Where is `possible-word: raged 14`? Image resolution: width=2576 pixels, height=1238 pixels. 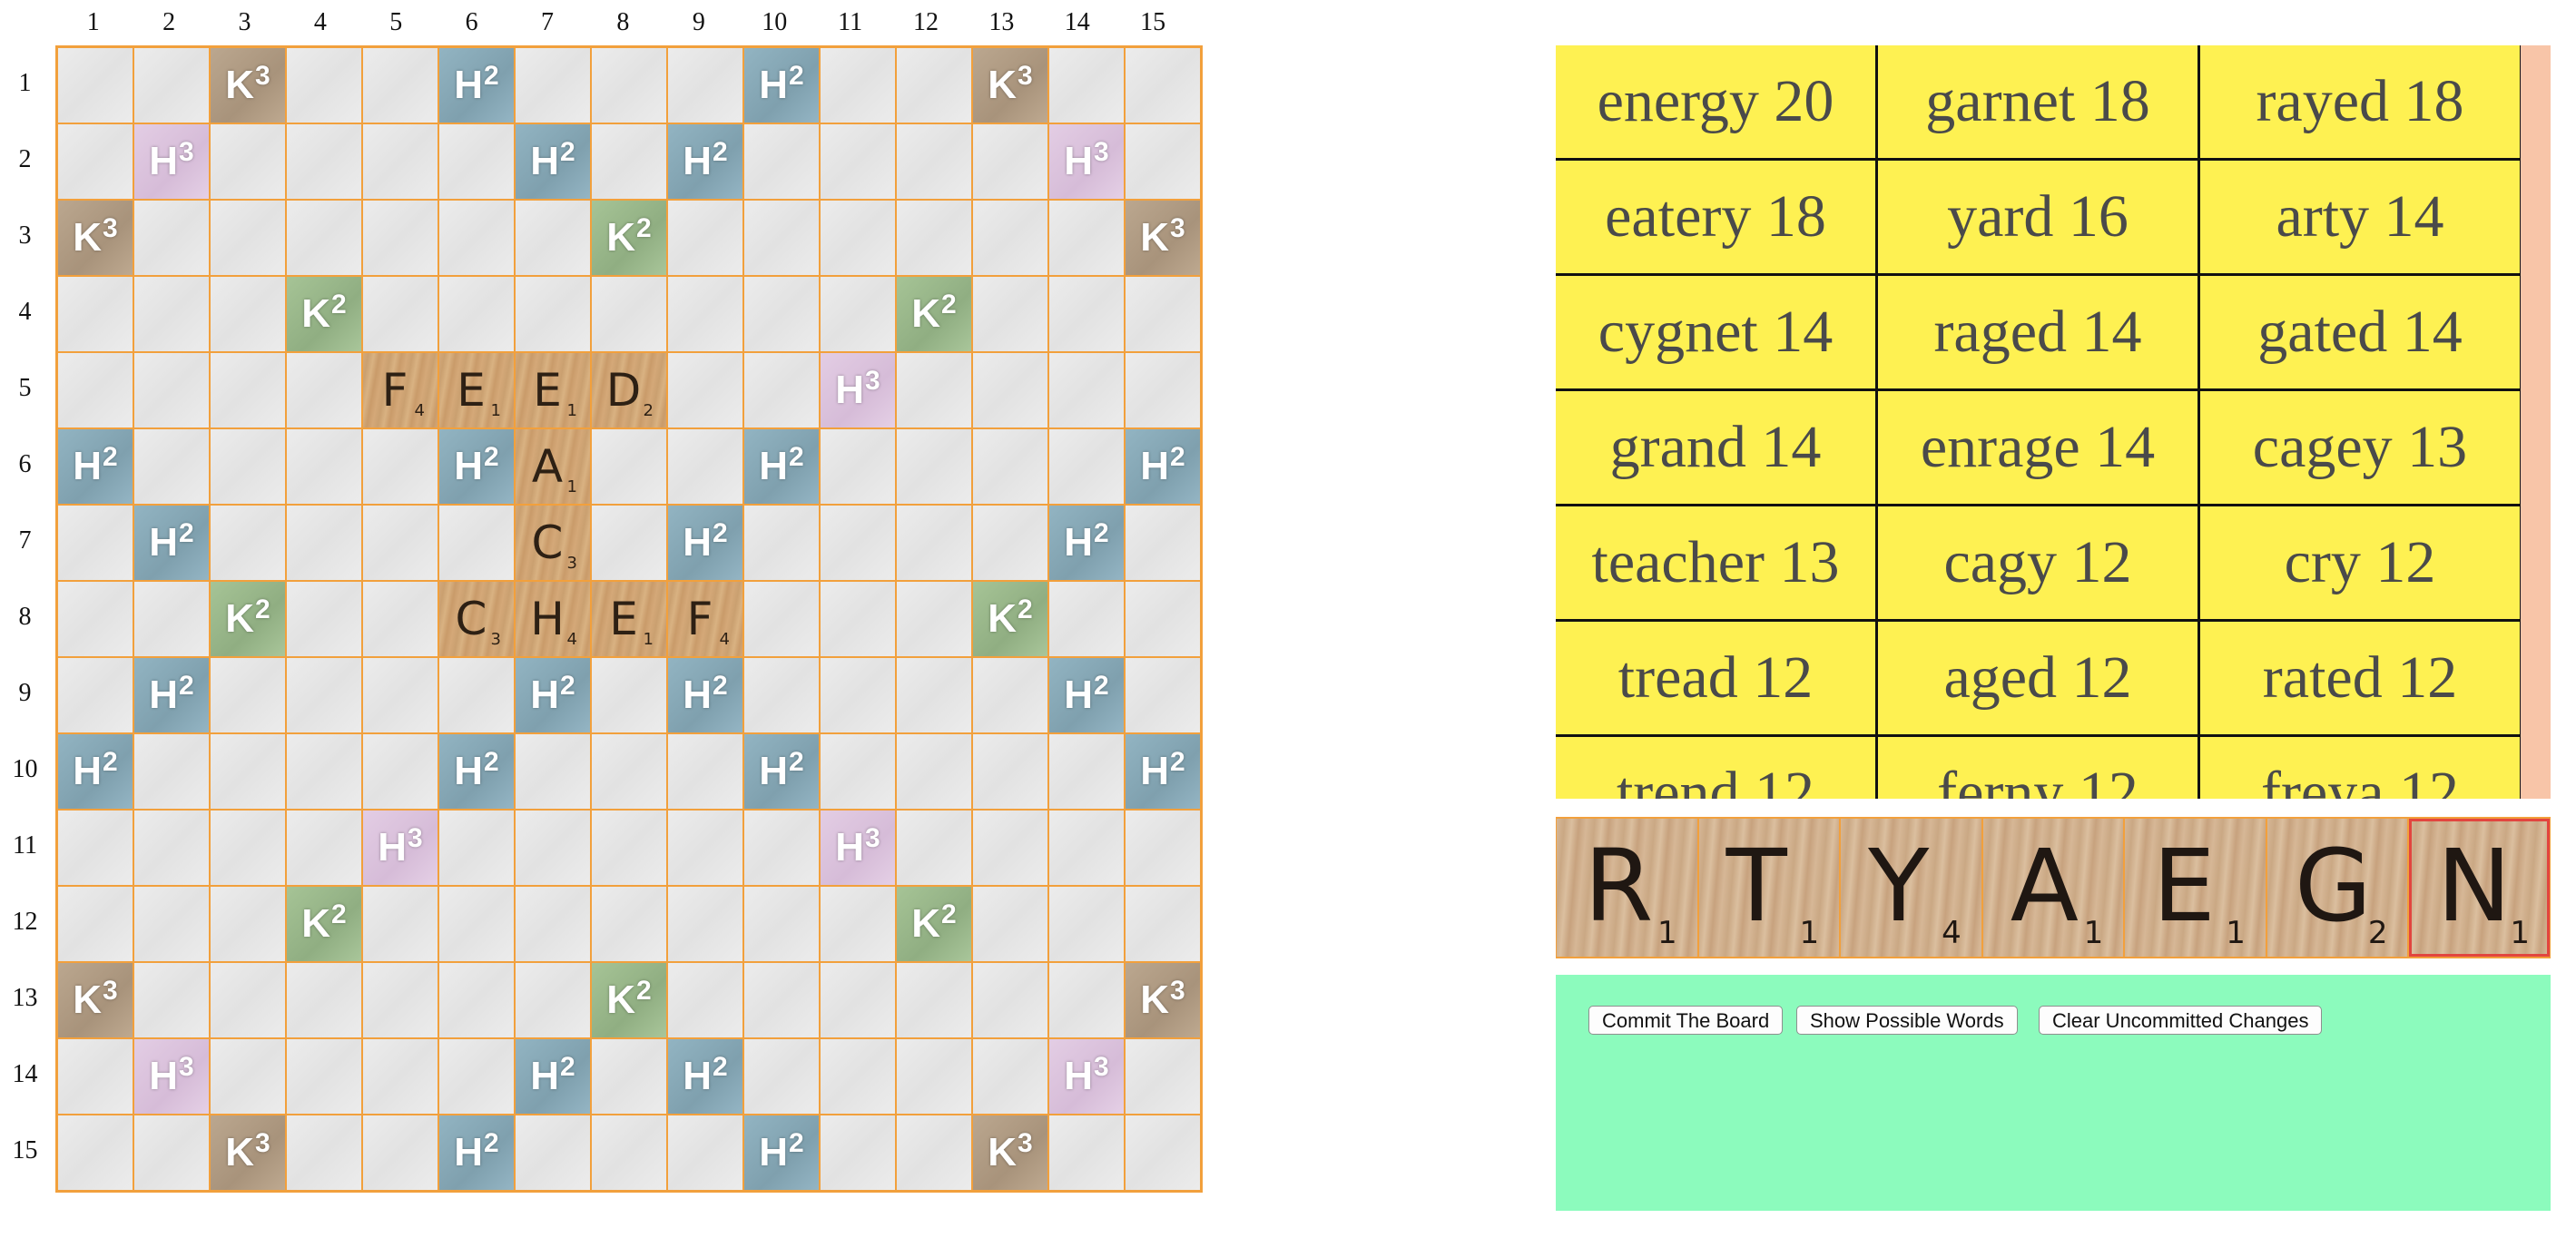
possible-word: raged 14 is located at coordinates (2037, 332).